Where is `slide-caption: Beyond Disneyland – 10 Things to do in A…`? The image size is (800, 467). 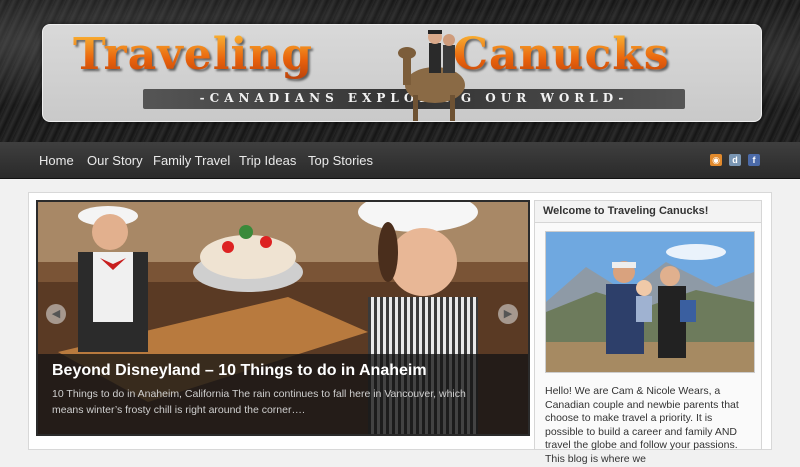 slide-caption: Beyond Disneyland – 10 Things to do in A… is located at coordinates (283, 394).